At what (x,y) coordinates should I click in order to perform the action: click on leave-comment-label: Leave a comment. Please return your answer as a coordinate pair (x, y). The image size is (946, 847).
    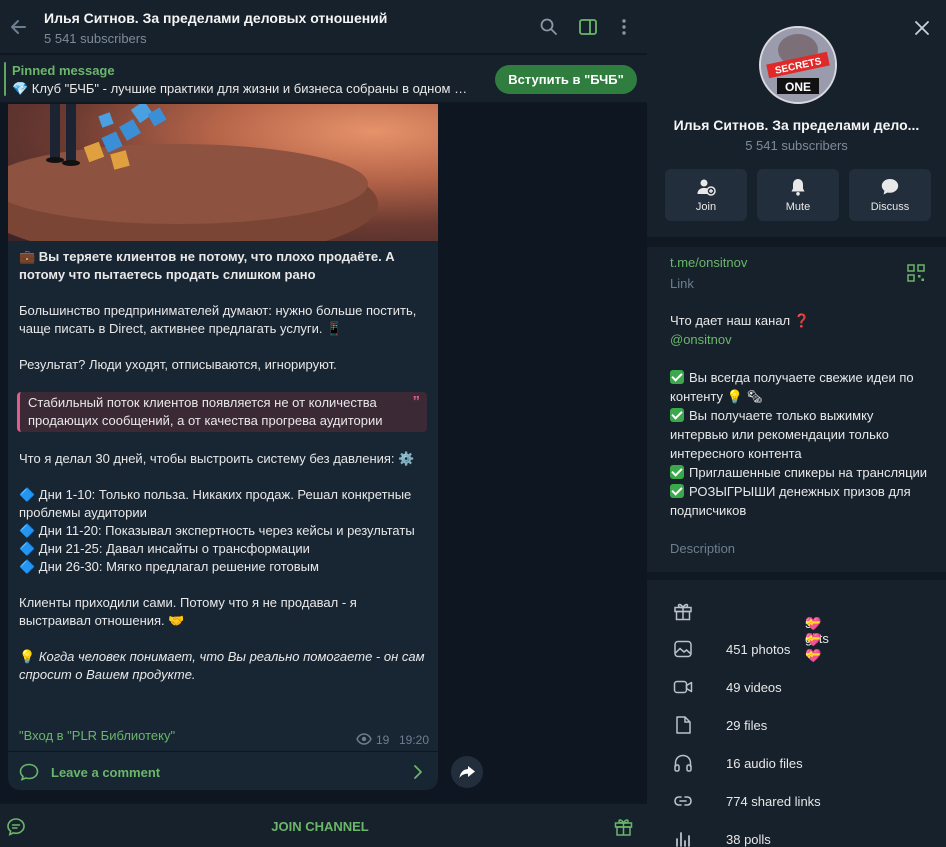
    Looking at the image, I should click on (106, 772).